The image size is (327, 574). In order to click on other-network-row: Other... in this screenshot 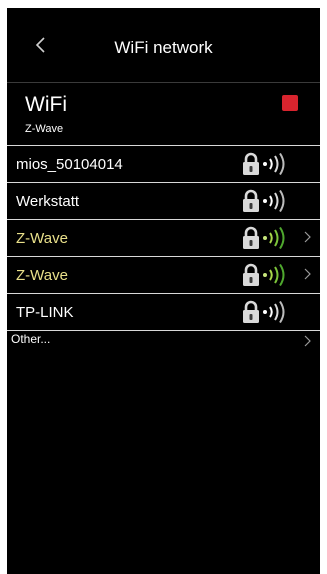, I will do `click(163, 341)`.